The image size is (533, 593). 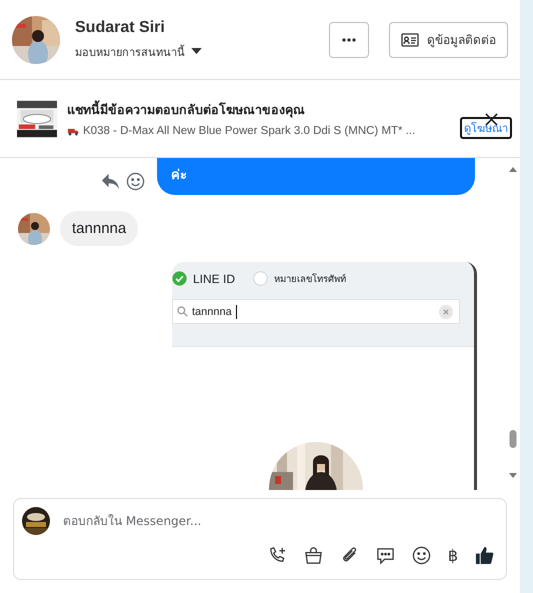 What do you see at coordinates (446, 311) in the screenshot?
I see `clear-icon` at bounding box center [446, 311].